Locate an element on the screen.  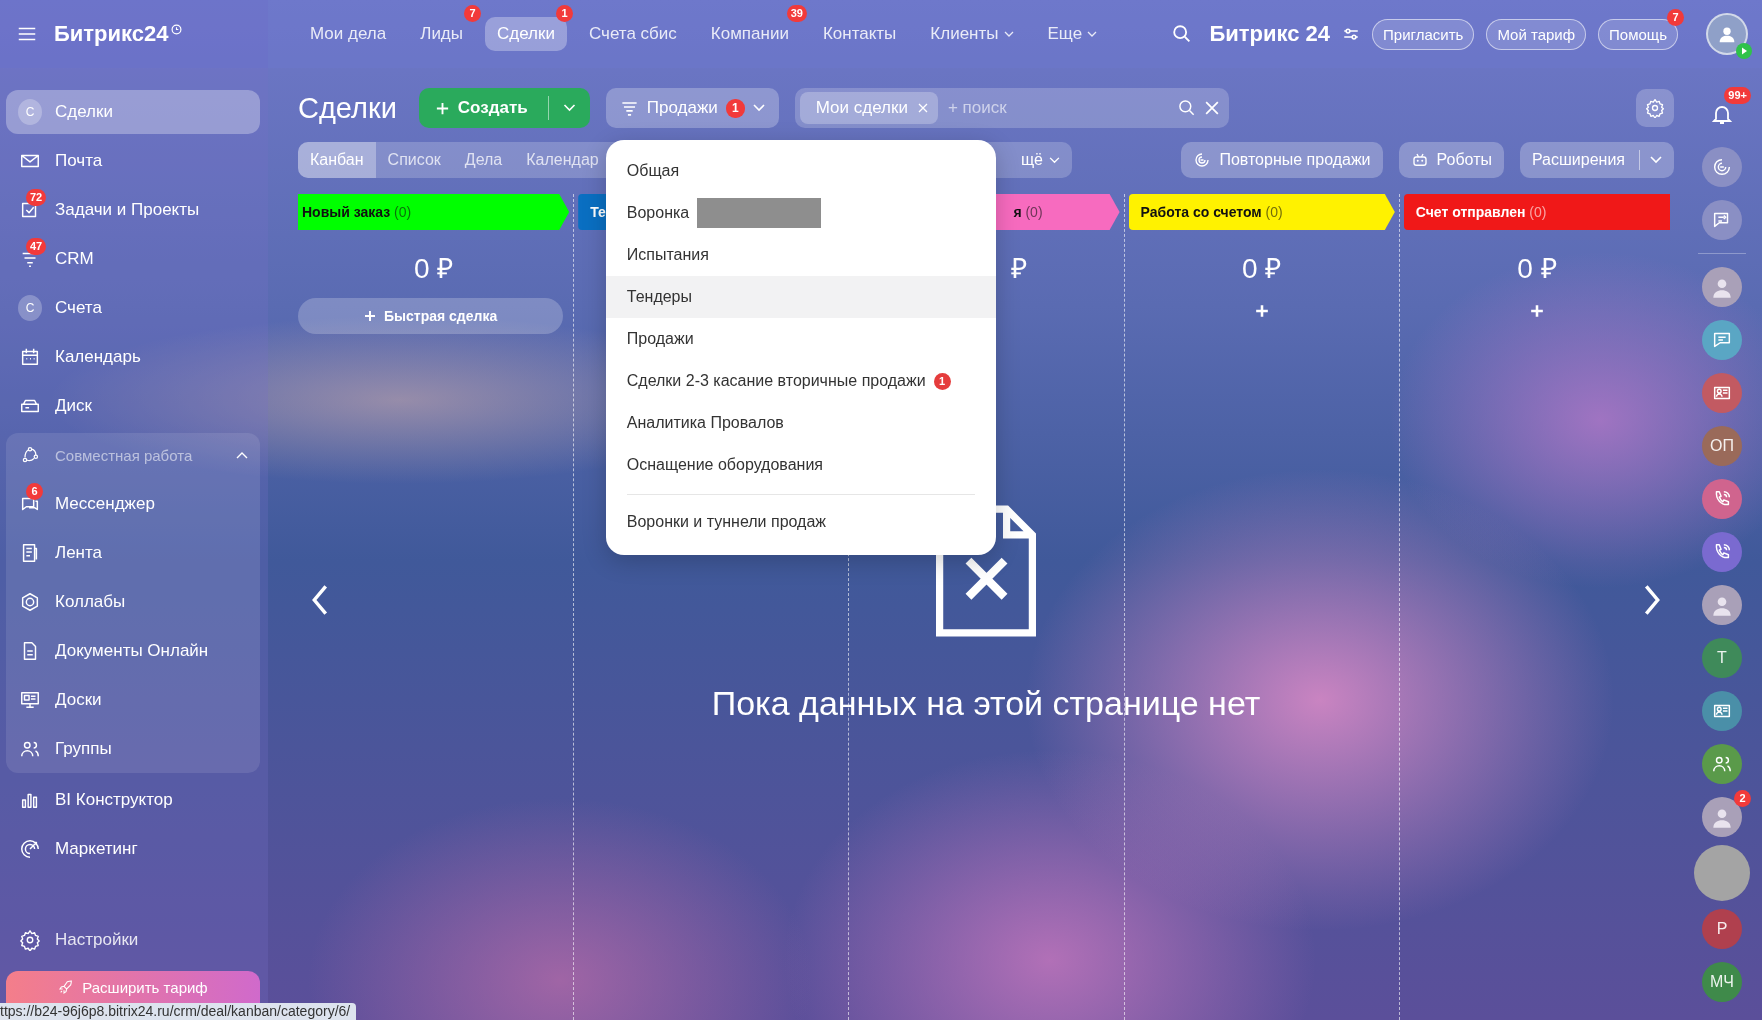
target-icon is located at coordinates (30, 849).